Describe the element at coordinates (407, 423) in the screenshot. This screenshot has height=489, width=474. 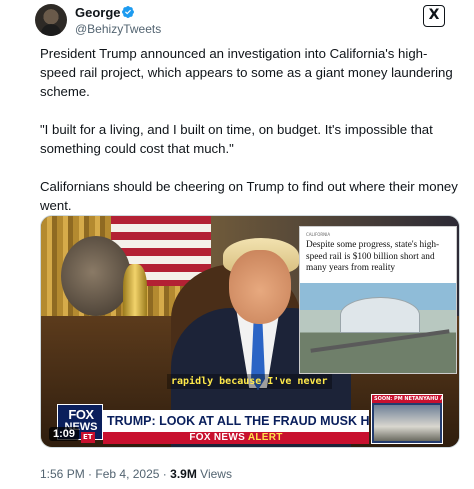
I see `white-house-image` at that location.